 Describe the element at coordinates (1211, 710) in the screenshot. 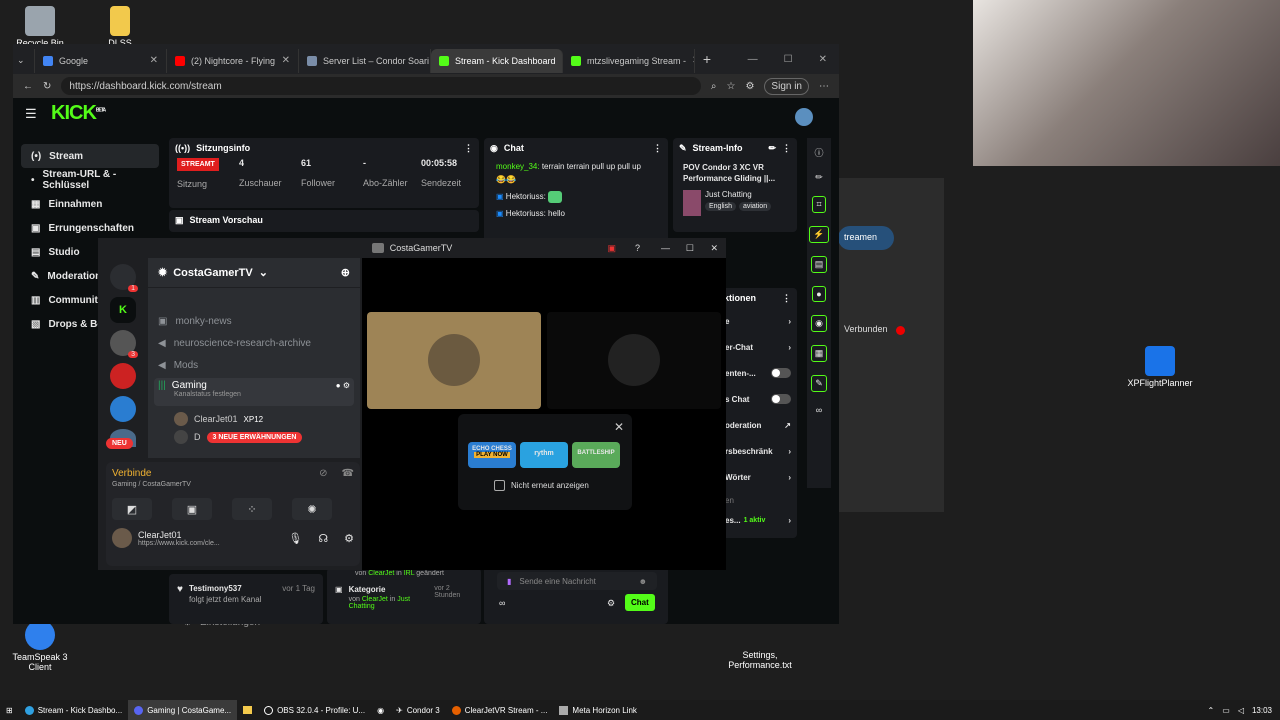

I see `tray-icon: ⌃` at that location.